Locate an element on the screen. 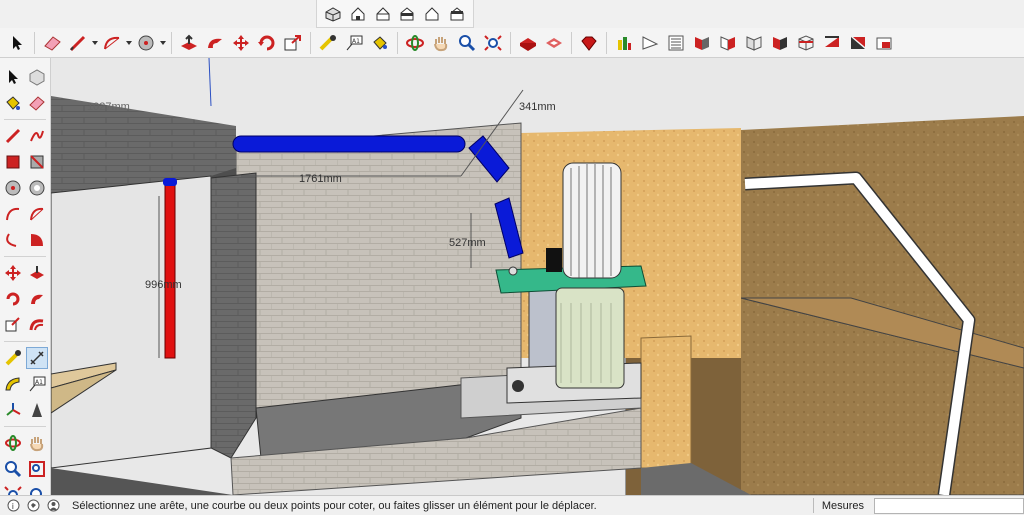  zoom-extents-icon is located at coordinates (493, 43).